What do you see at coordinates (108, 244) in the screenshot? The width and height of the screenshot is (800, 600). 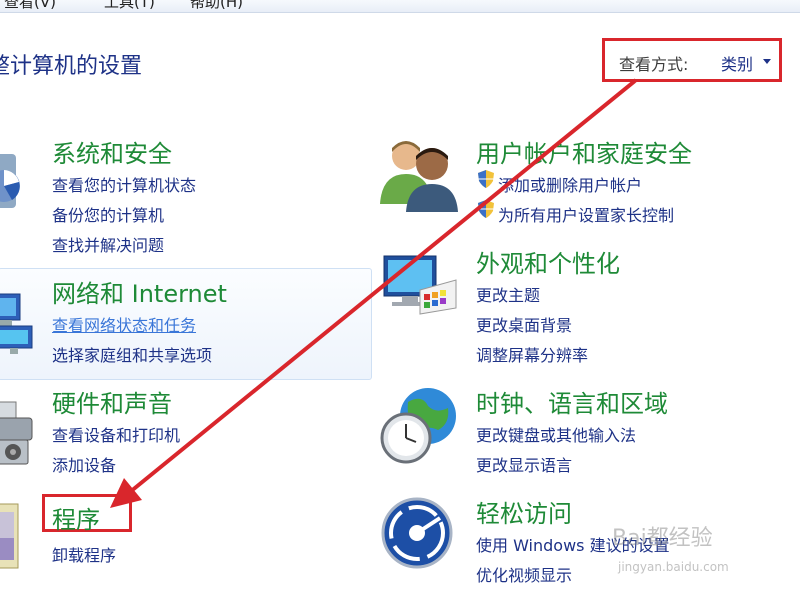 I see `link-troubleshoot: 查找并解决问题` at bounding box center [108, 244].